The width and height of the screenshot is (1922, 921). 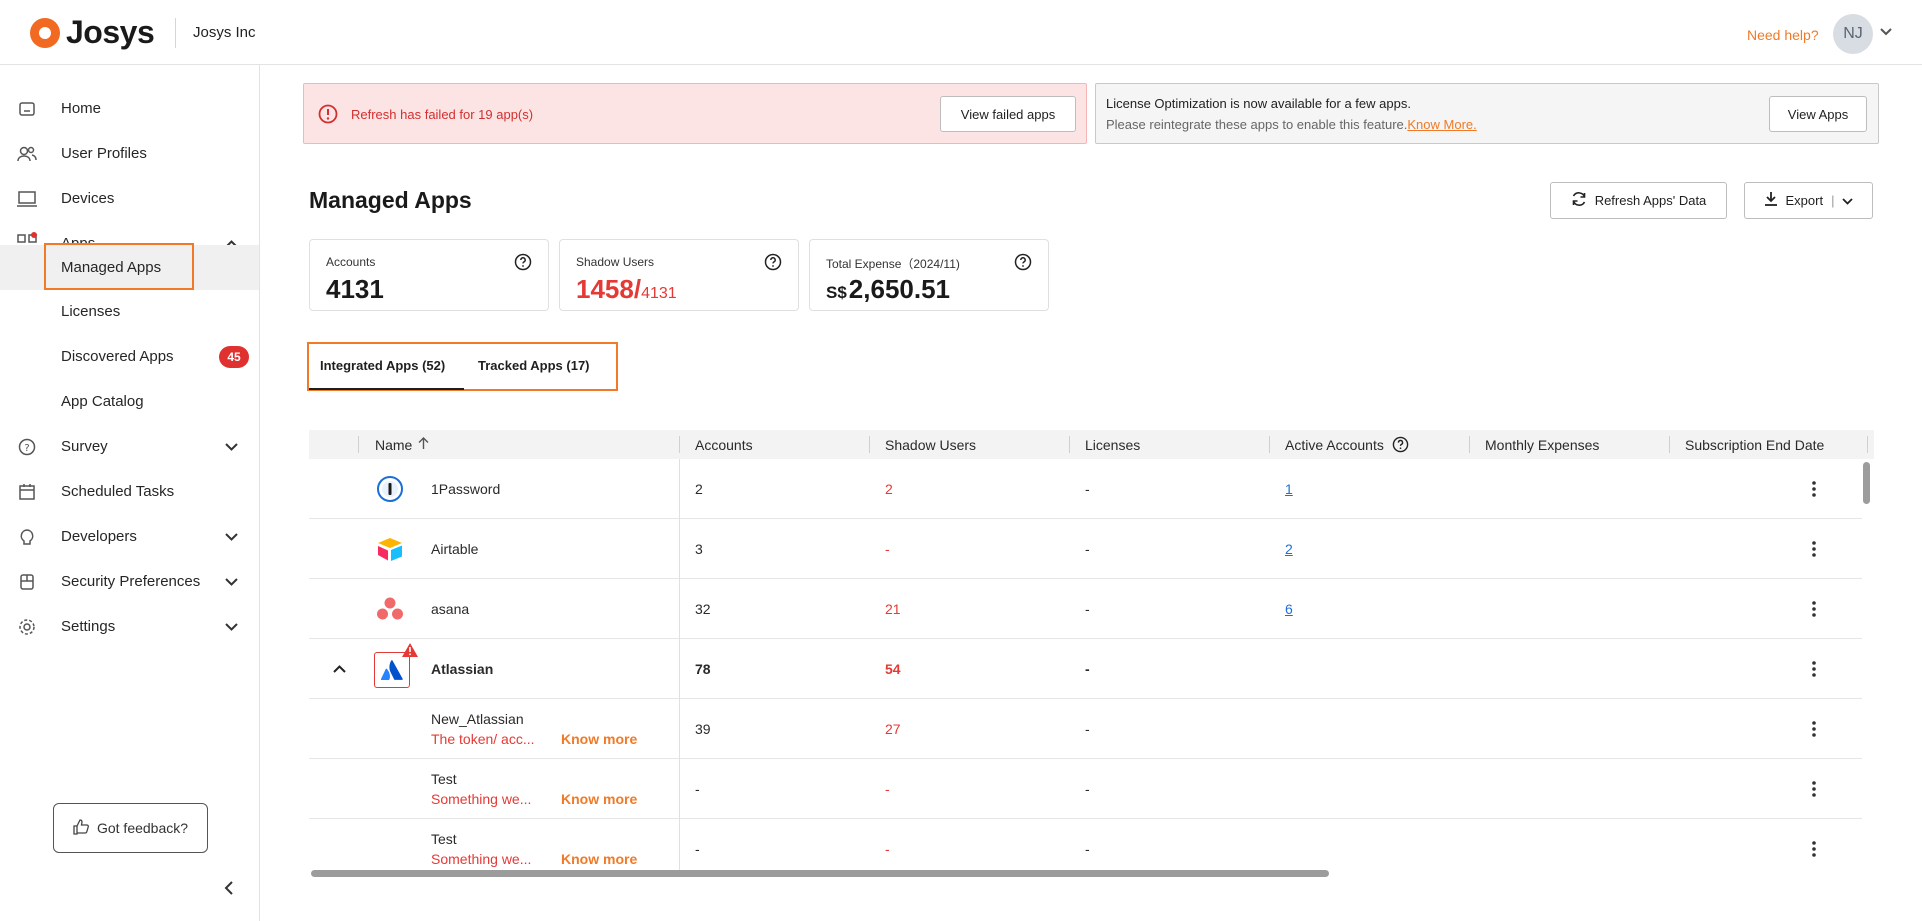 I want to click on active-accounts-link: 1, so click(x=1289, y=489).